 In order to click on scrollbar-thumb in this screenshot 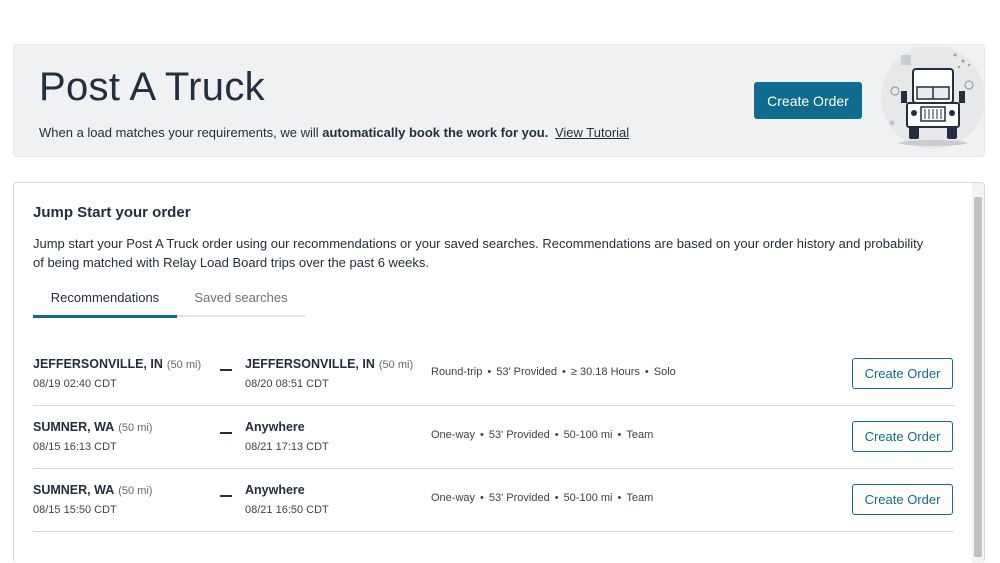, I will do `click(978, 377)`.